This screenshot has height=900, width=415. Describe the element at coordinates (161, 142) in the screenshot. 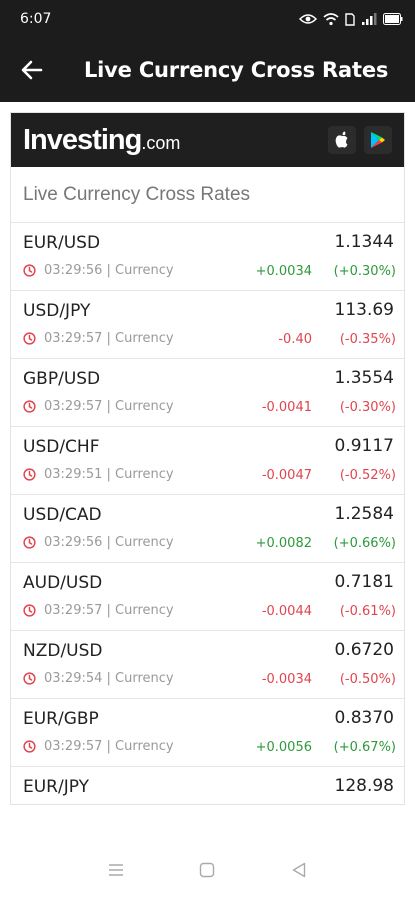

I see `brand-tld: .com` at that location.